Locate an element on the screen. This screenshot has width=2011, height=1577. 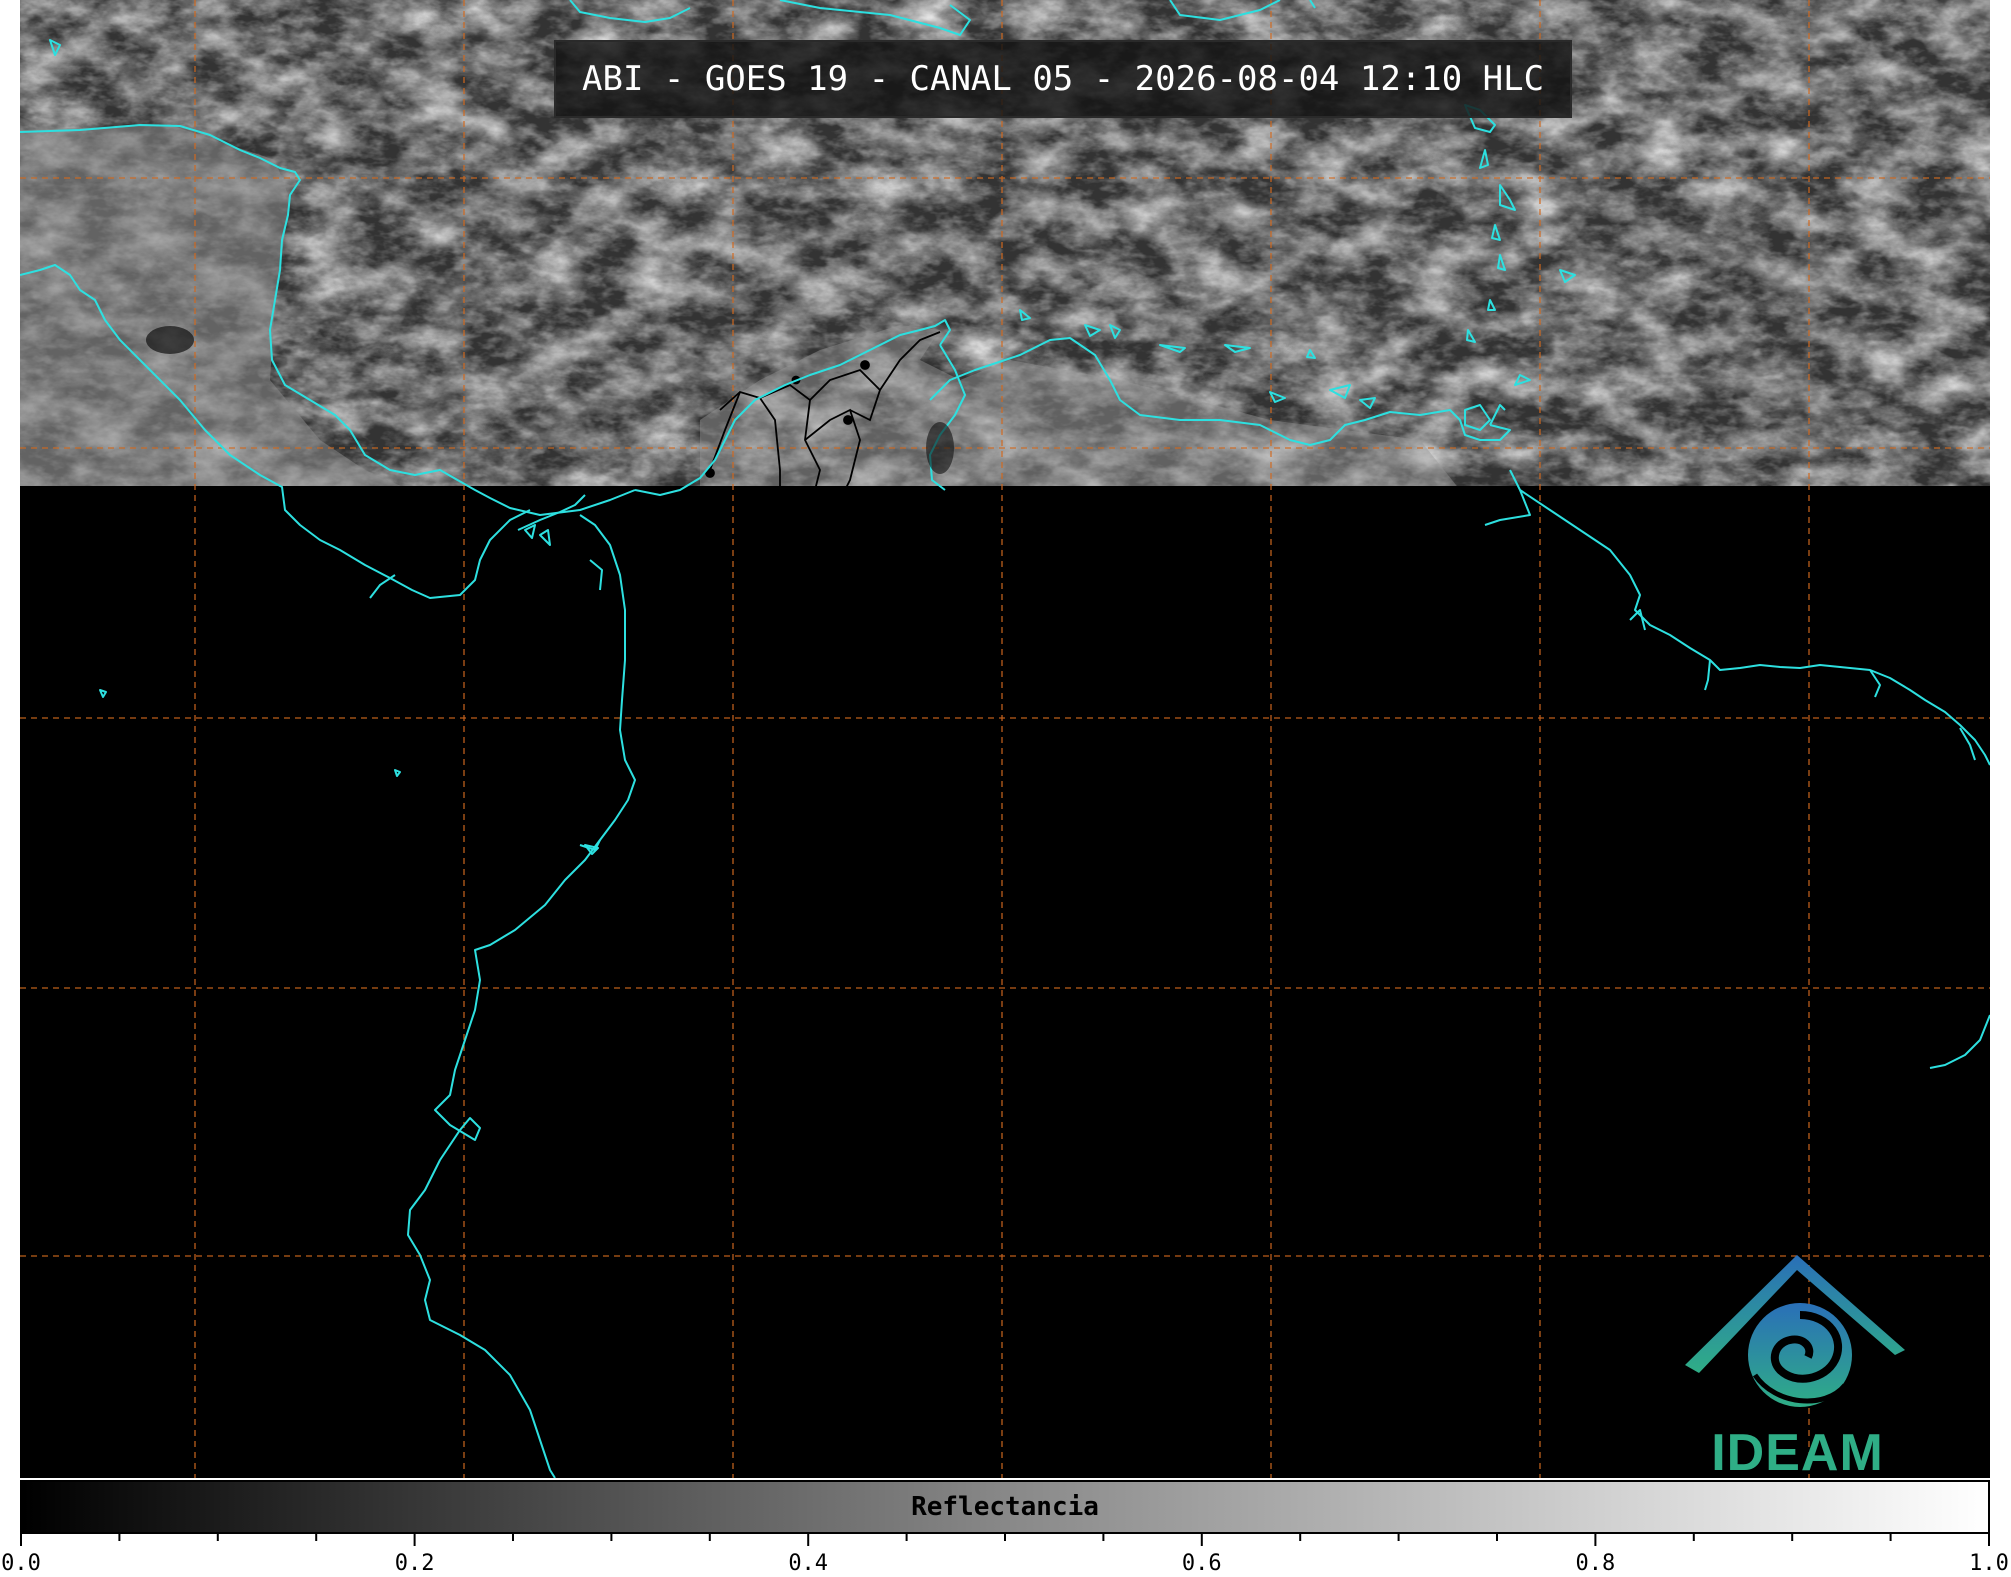
ideam-logo-text: IDEAM is located at coordinates (1797, 1451).